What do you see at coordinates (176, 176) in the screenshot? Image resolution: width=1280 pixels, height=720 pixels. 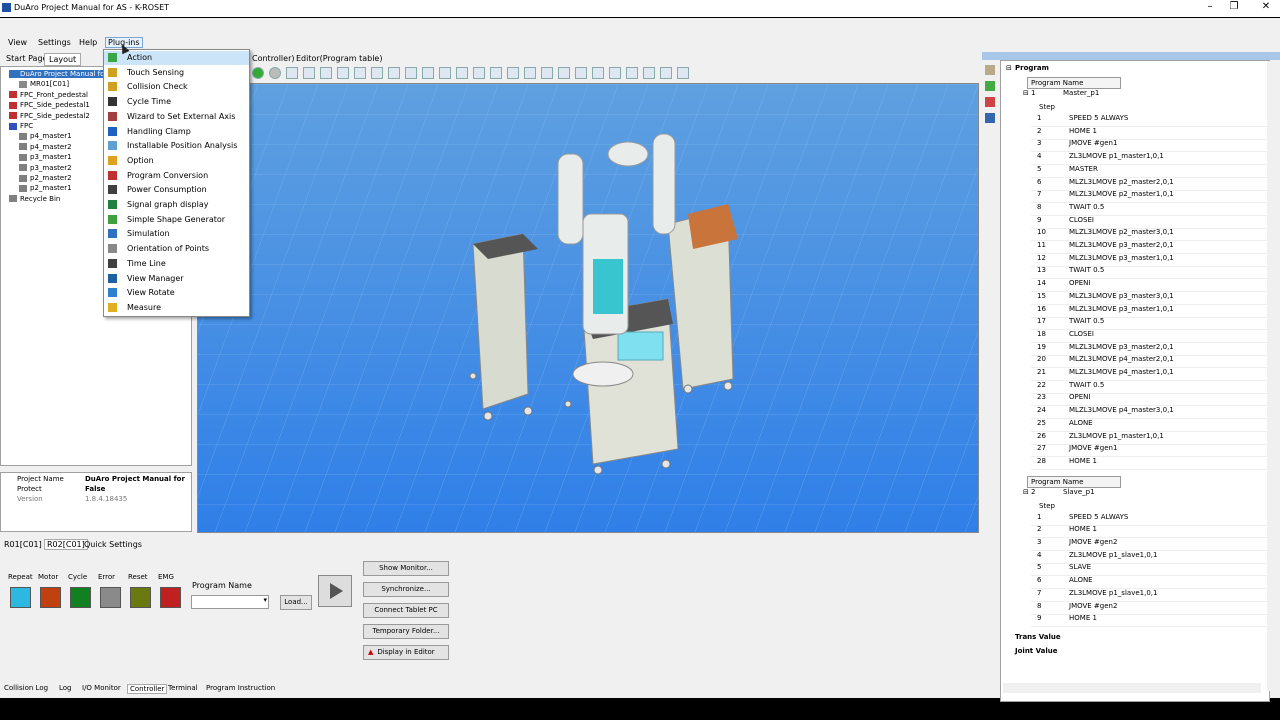 I see `plugin-menu-item: Program Conversion` at bounding box center [176, 176].